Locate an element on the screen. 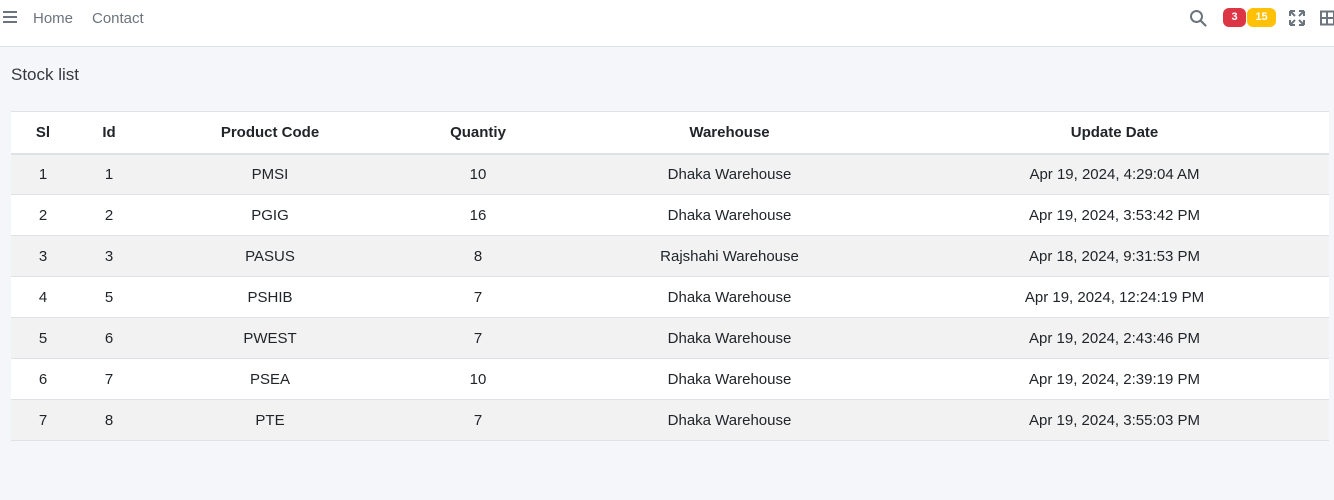 This screenshot has width=1334, height=500. cell-product-code: PTE is located at coordinates (270, 420).